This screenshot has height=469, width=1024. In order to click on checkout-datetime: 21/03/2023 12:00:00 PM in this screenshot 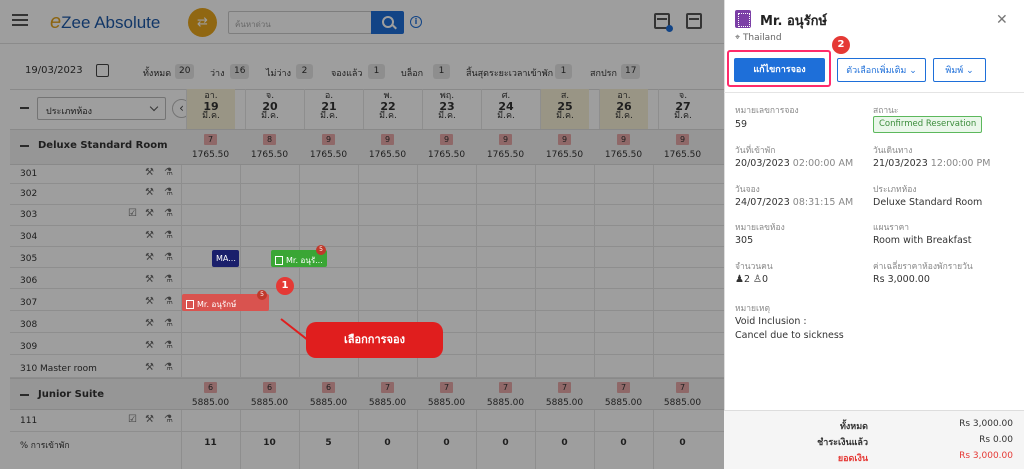, I will do `click(932, 163)`.